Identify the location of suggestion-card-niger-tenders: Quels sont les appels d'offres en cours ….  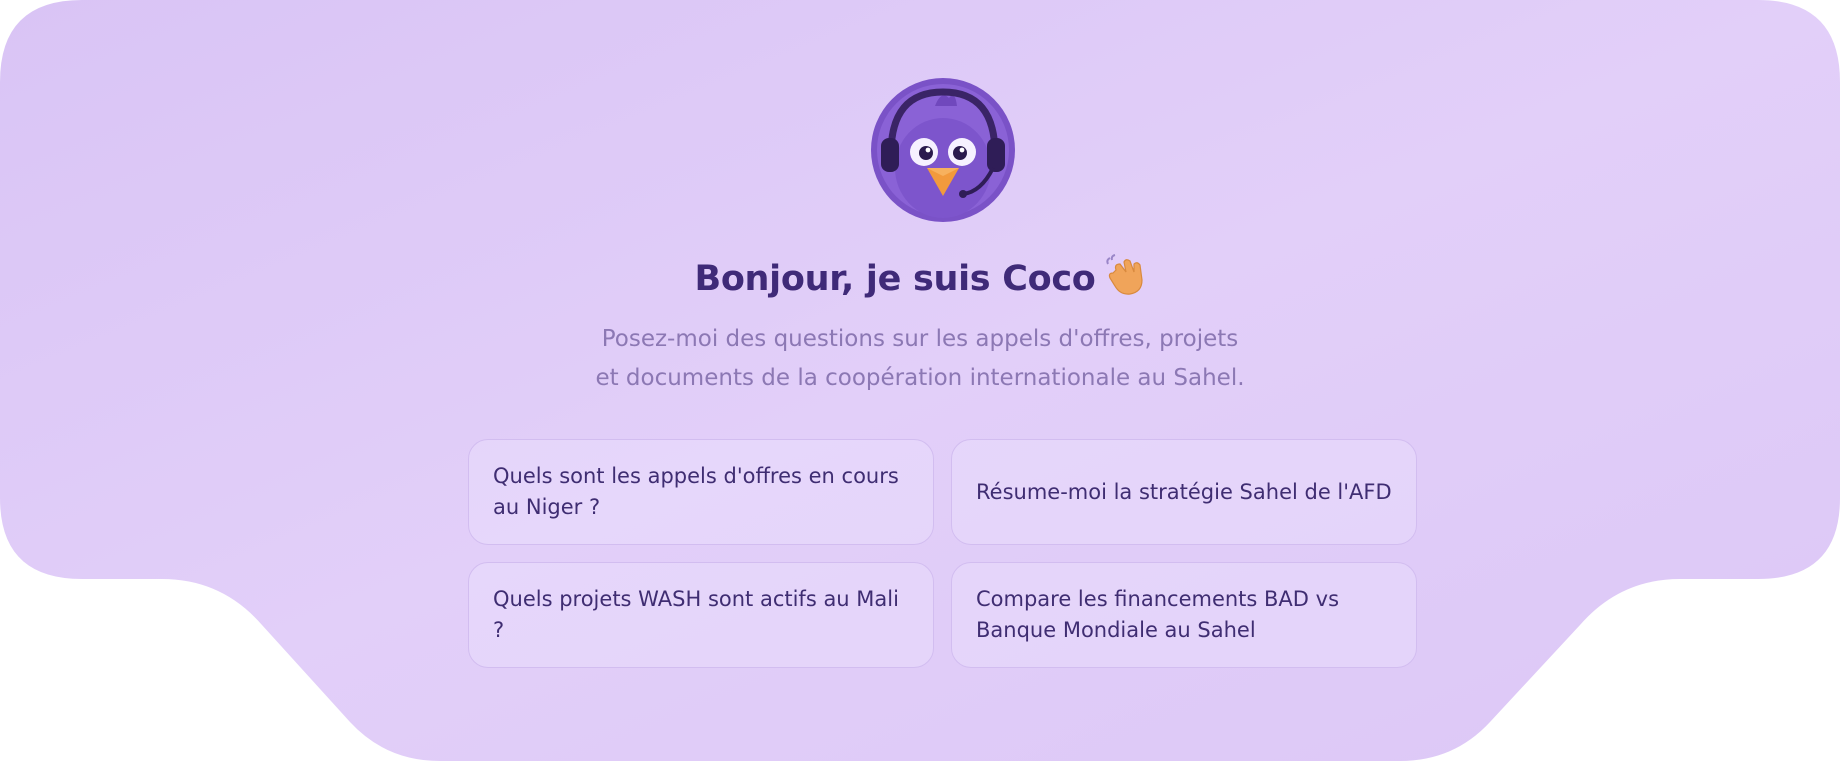
(701, 492).